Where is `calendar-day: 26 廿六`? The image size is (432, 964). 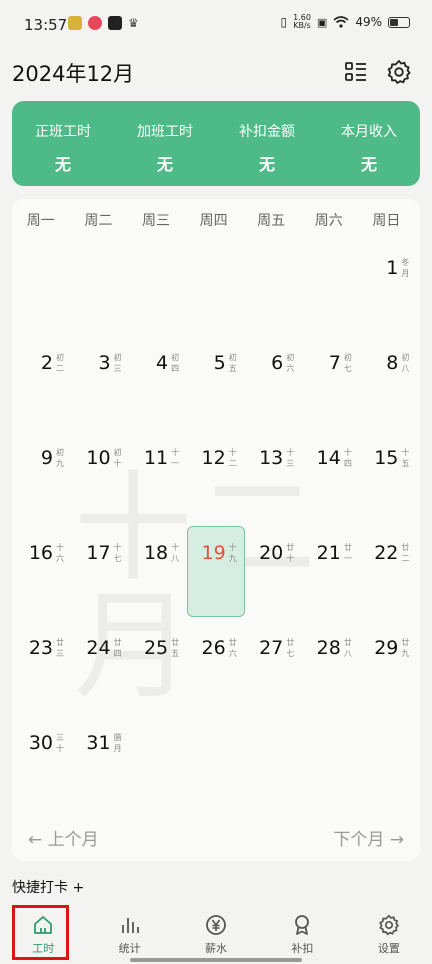 calendar-day: 26 廿六 is located at coordinates (217, 664).